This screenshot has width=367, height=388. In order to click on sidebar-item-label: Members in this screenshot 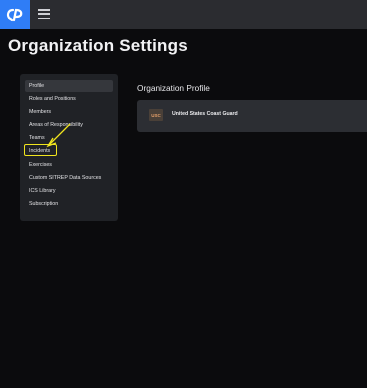, I will do `click(40, 112)`.